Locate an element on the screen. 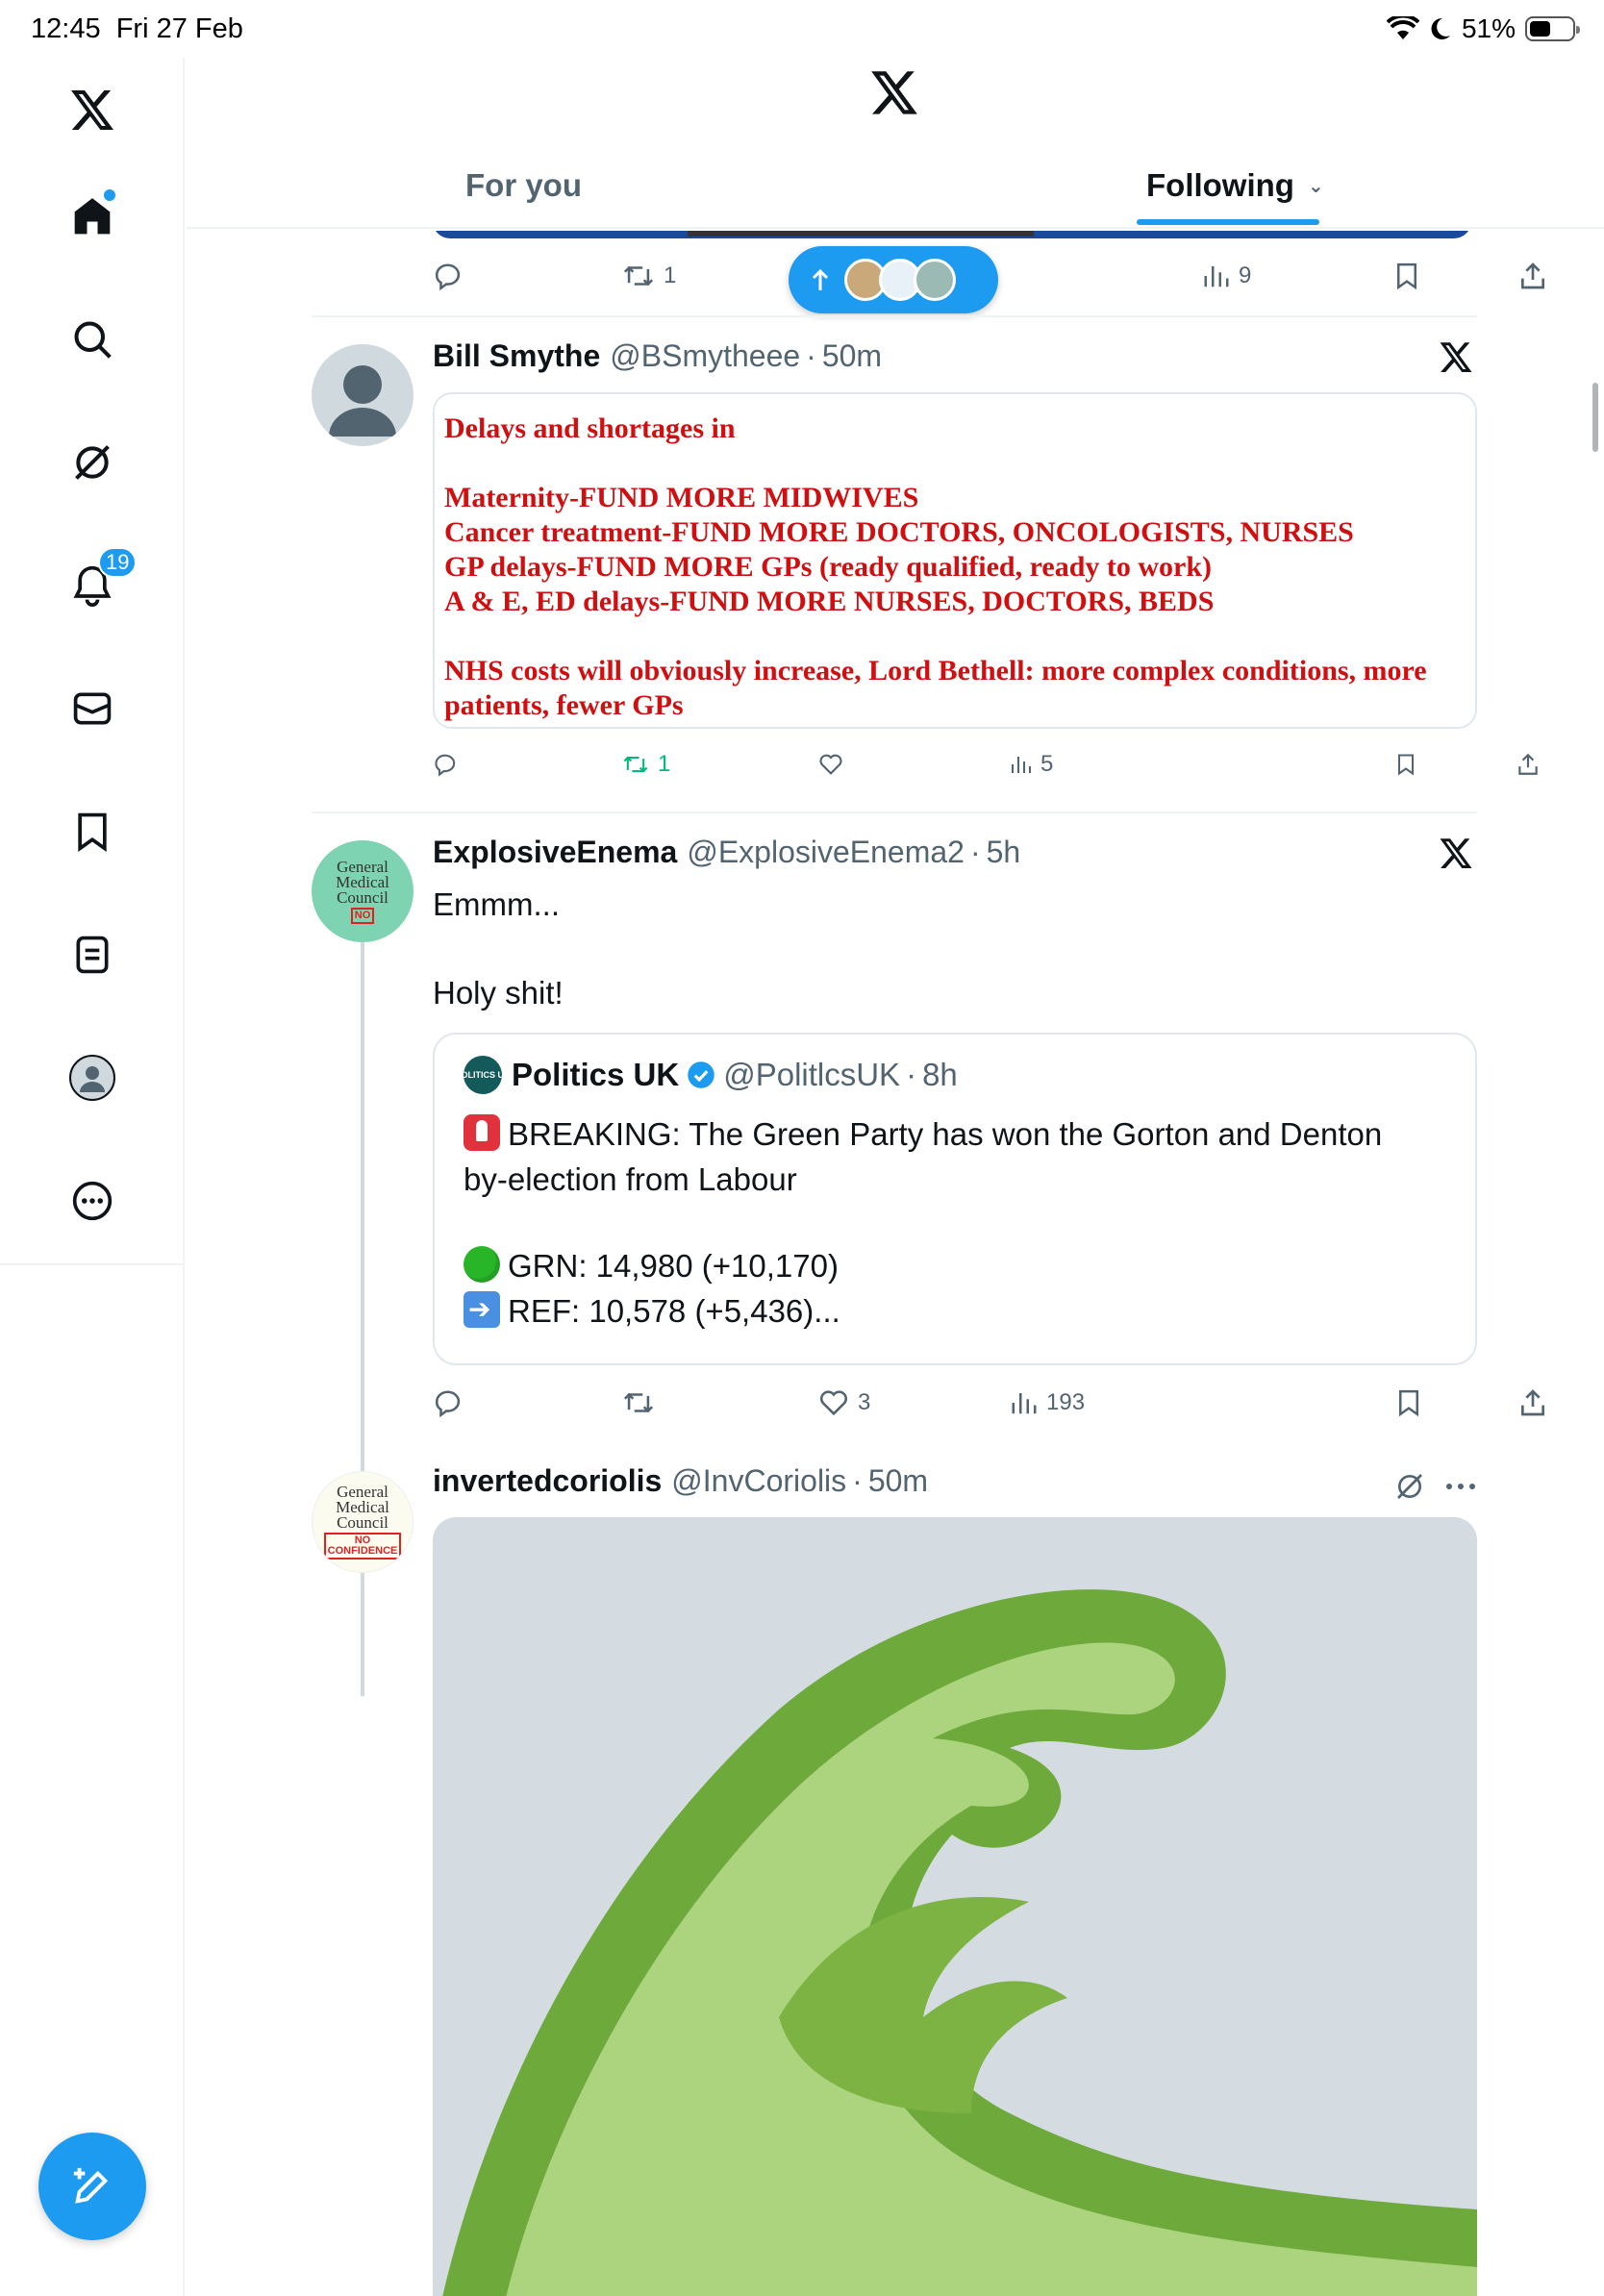 This screenshot has width=1604, height=2296. post-header: ExplosiveEnema @ExplosiveEnema2 · 5h is located at coordinates (727, 852).